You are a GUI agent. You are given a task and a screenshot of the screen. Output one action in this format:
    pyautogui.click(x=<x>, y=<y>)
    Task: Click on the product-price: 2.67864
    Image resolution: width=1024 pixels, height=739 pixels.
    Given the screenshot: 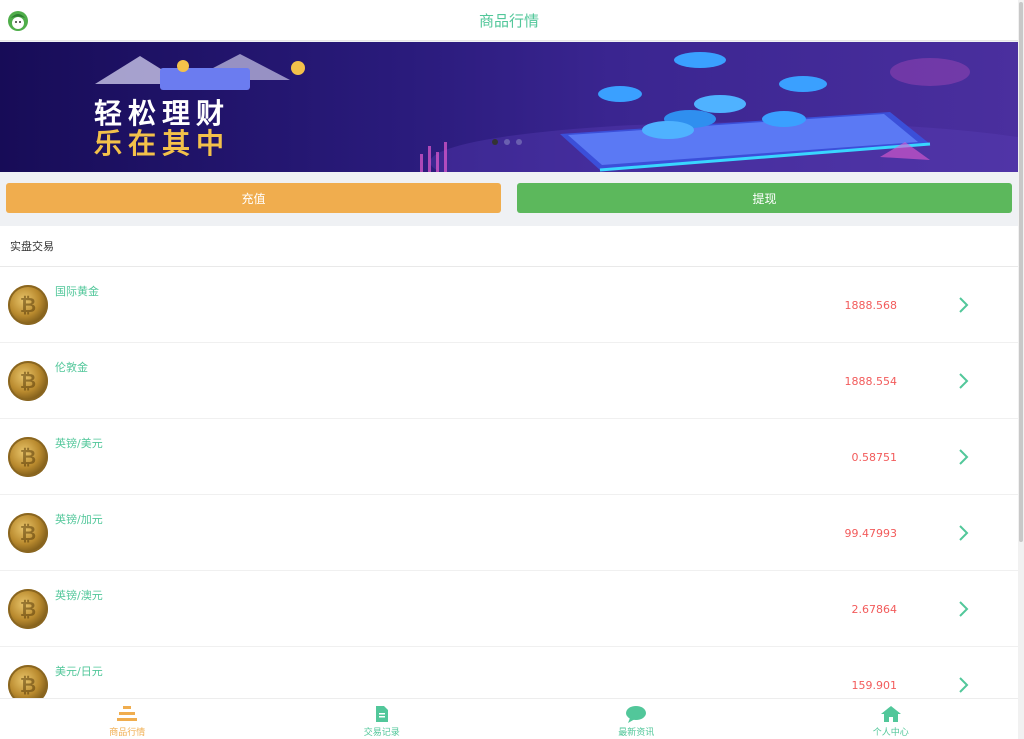 What is the action you would take?
    pyautogui.click(x=874, y=609)
    